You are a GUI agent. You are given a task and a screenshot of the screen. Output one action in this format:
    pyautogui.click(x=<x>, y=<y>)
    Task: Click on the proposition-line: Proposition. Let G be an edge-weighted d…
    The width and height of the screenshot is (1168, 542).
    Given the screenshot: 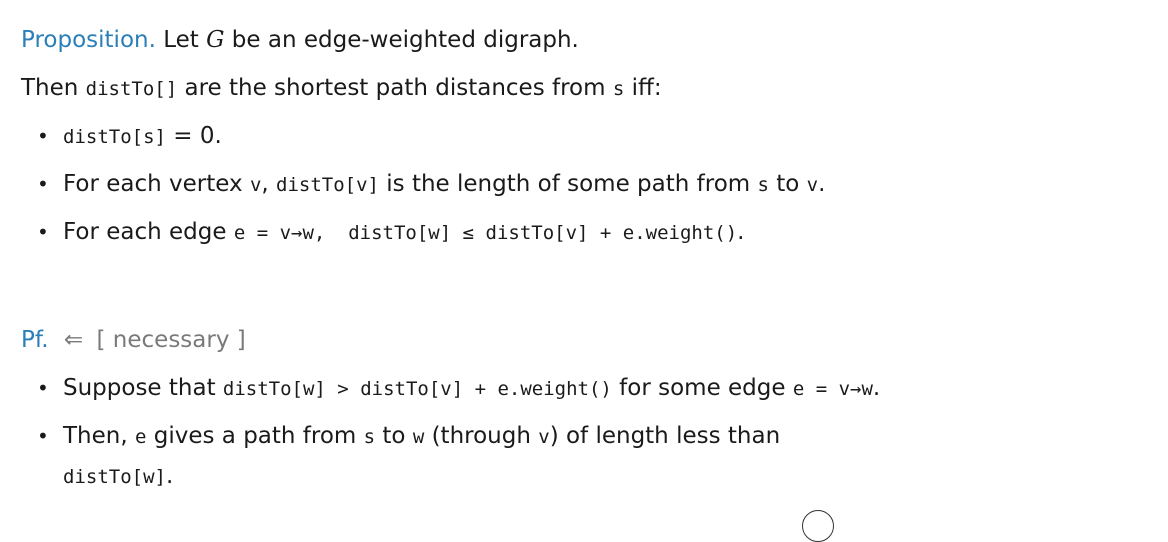 What is the action you would take?
    pyautogui.click(x=300, y=40)
    